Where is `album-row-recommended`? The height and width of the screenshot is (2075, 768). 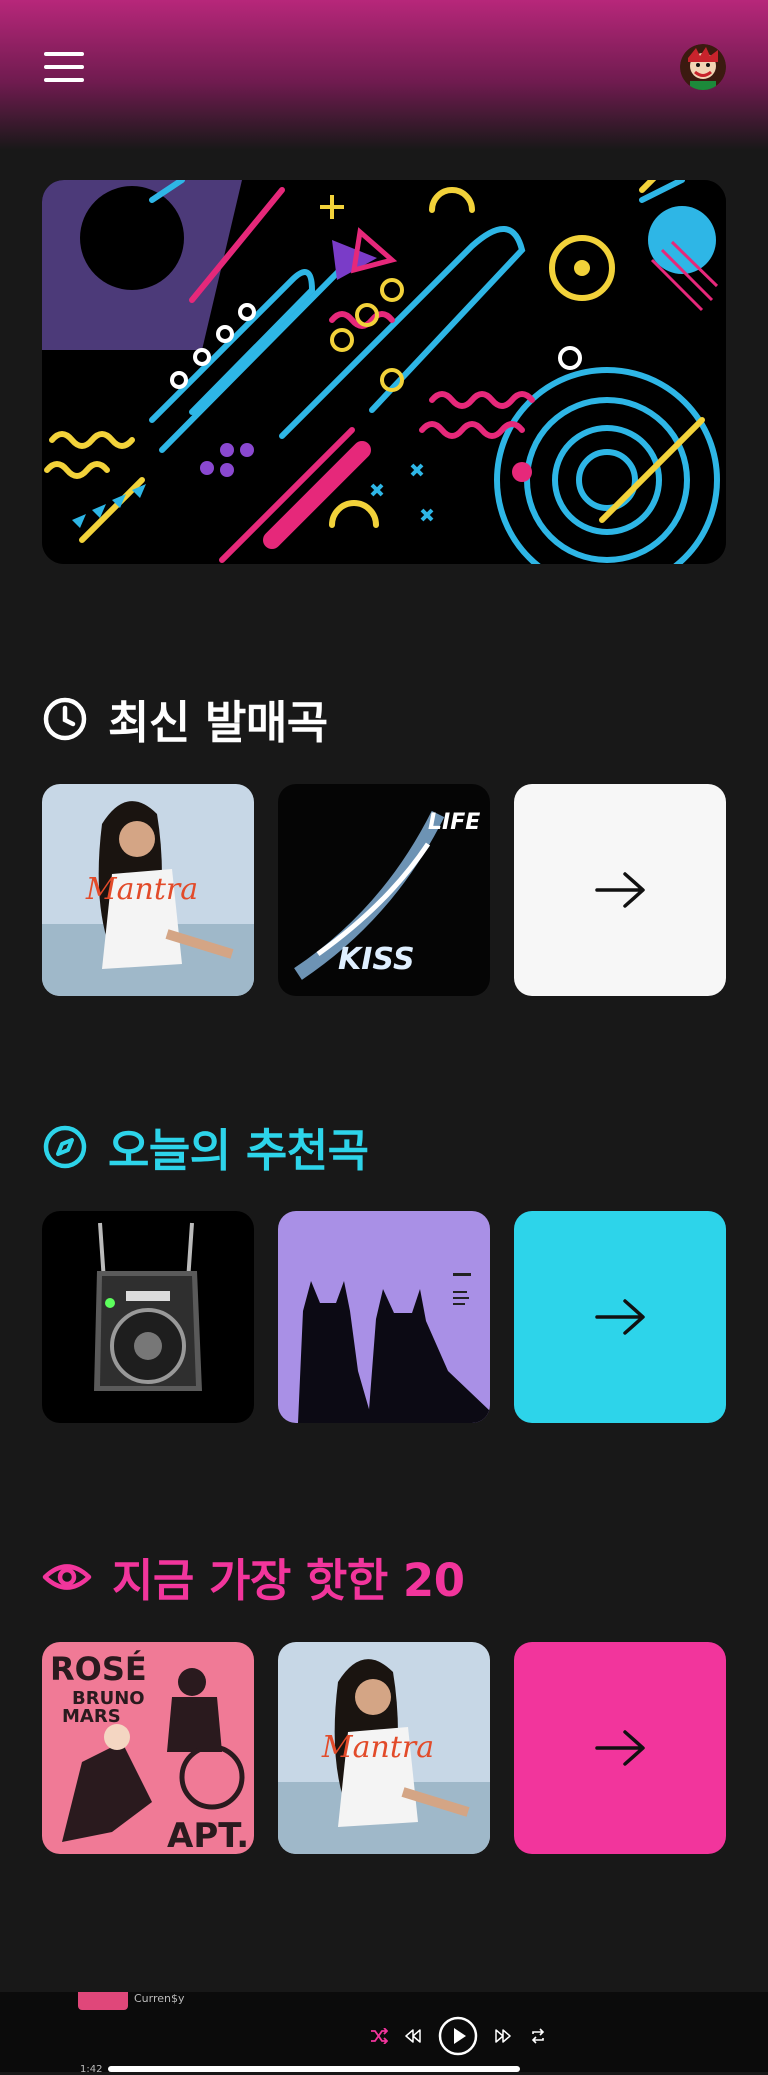
album-row-recommended is located at coordinates (384, 1317).